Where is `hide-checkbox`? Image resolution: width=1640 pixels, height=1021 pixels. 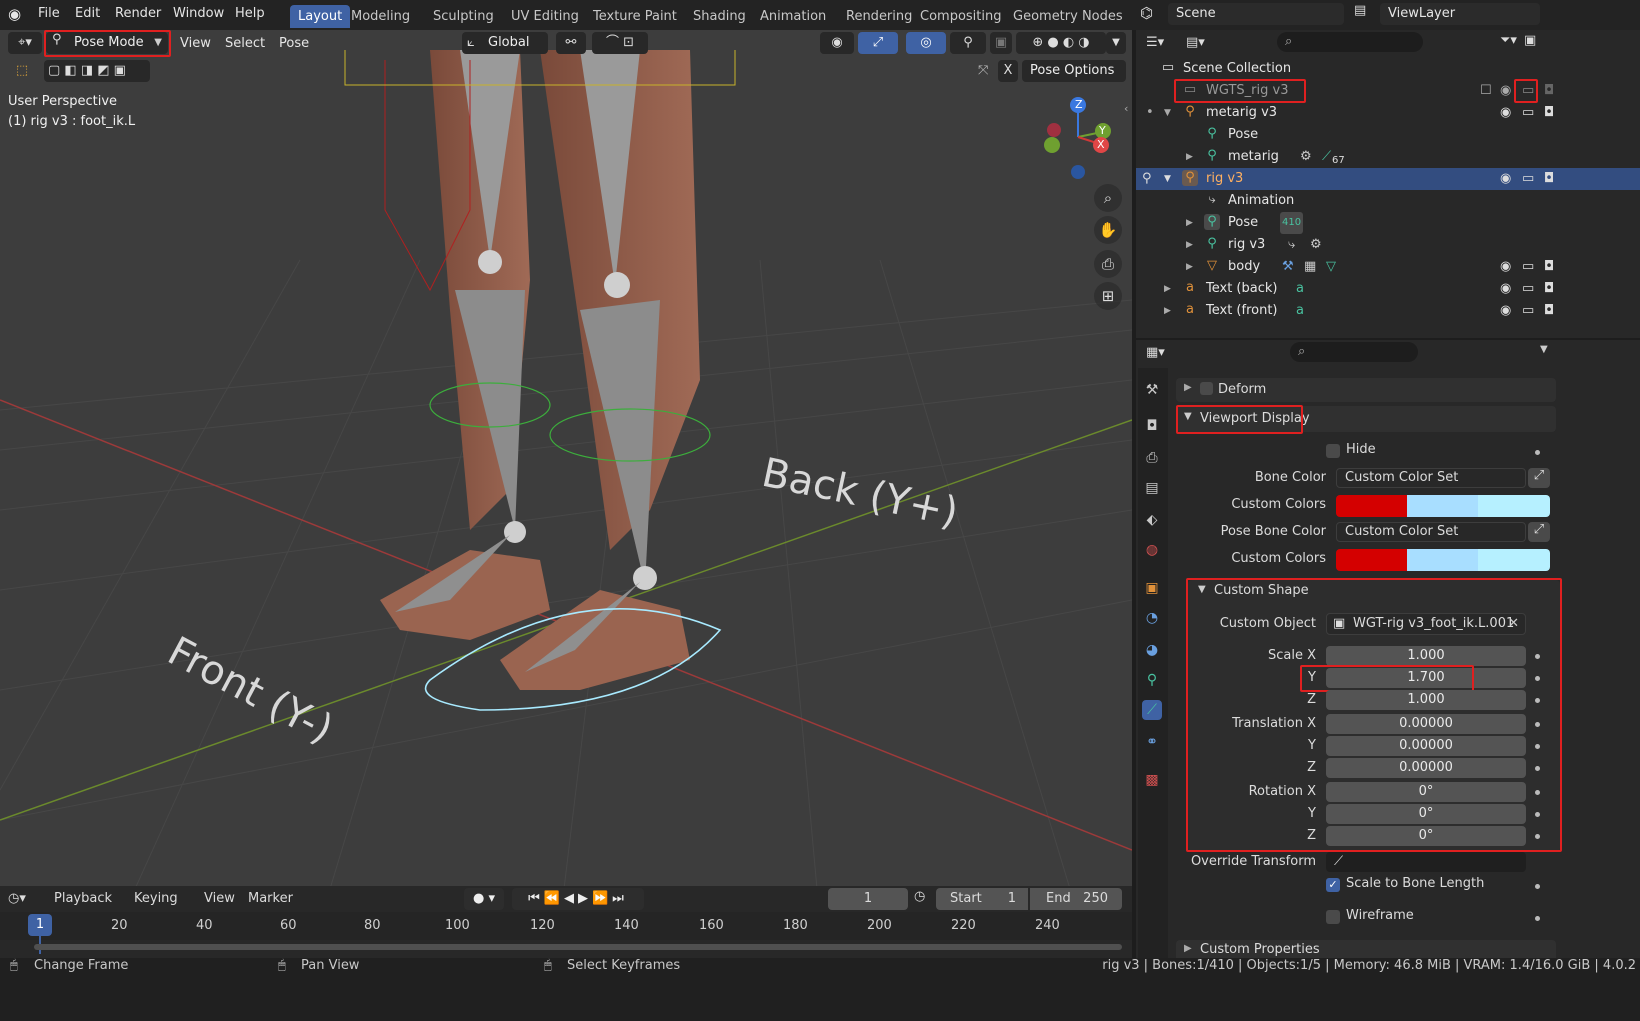 hide-checkbox is located at coordinates (1333, 451).